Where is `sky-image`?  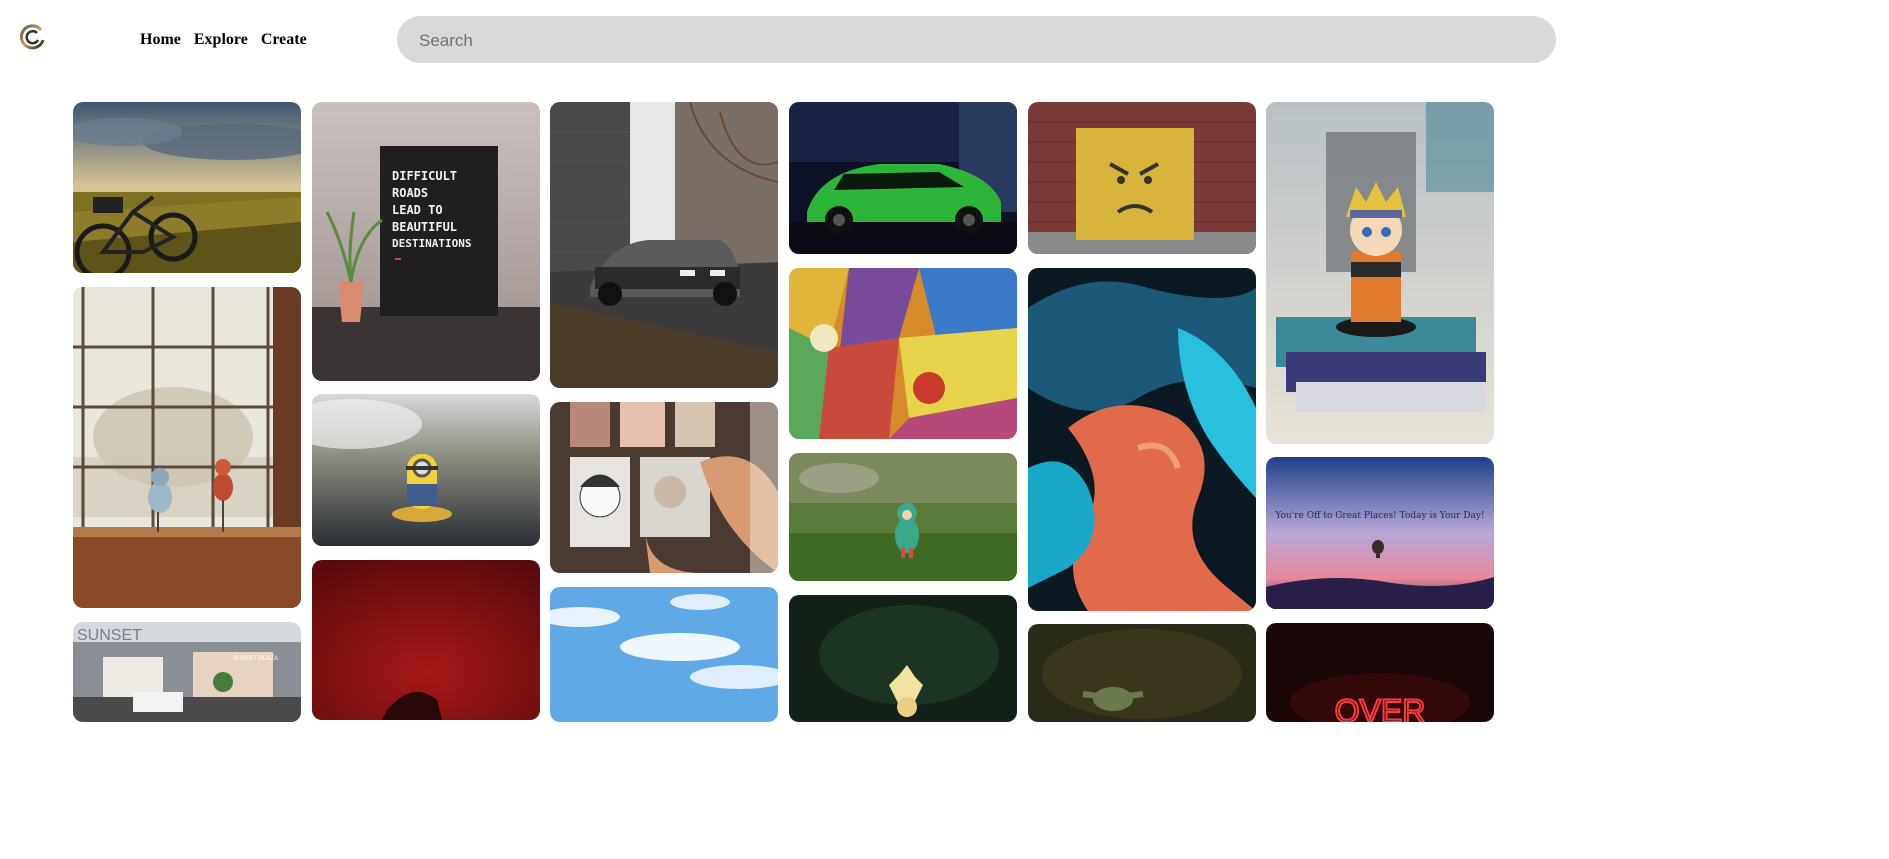 sky-image is located at coordinates (664, 654).